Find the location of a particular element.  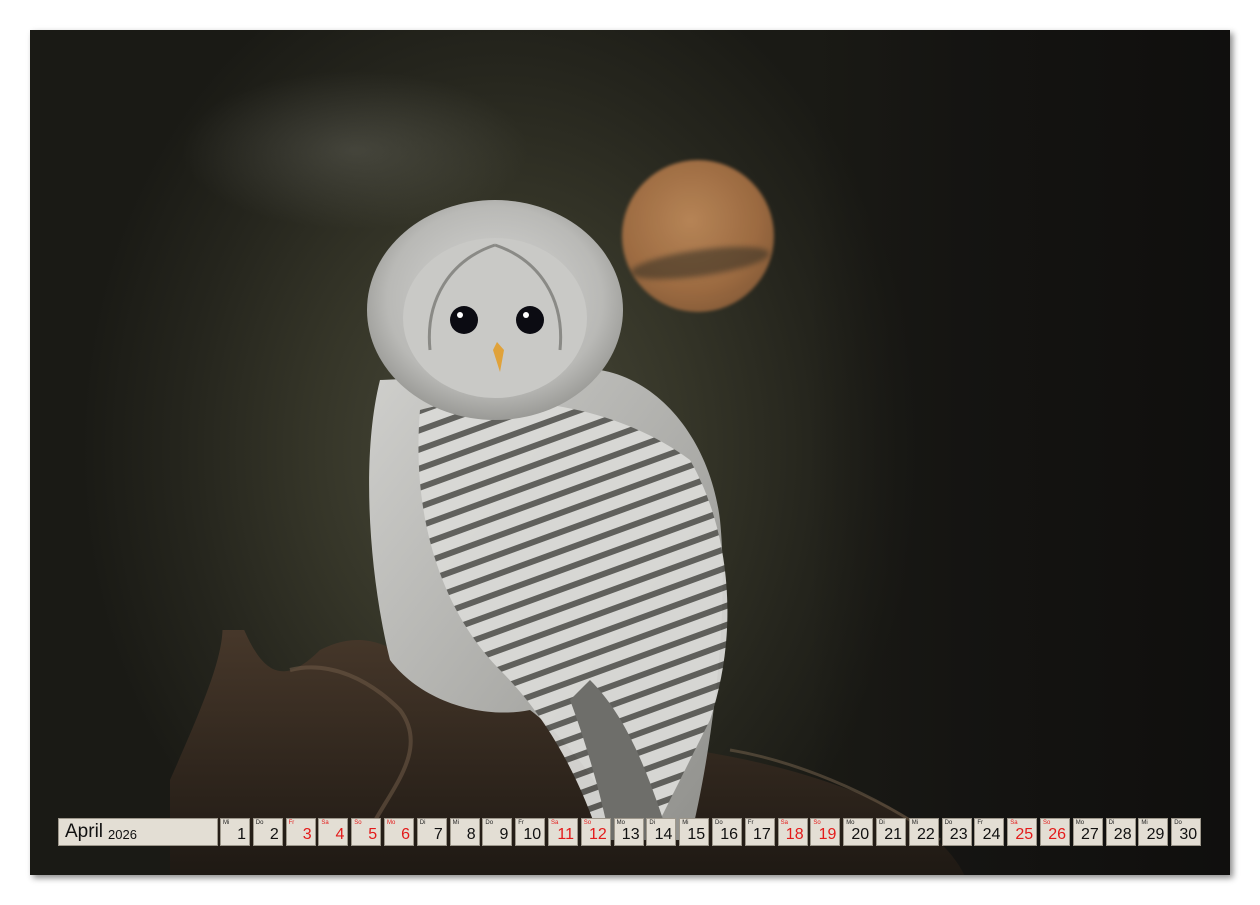

day-number: 7 is located at coordinates (438, 834).